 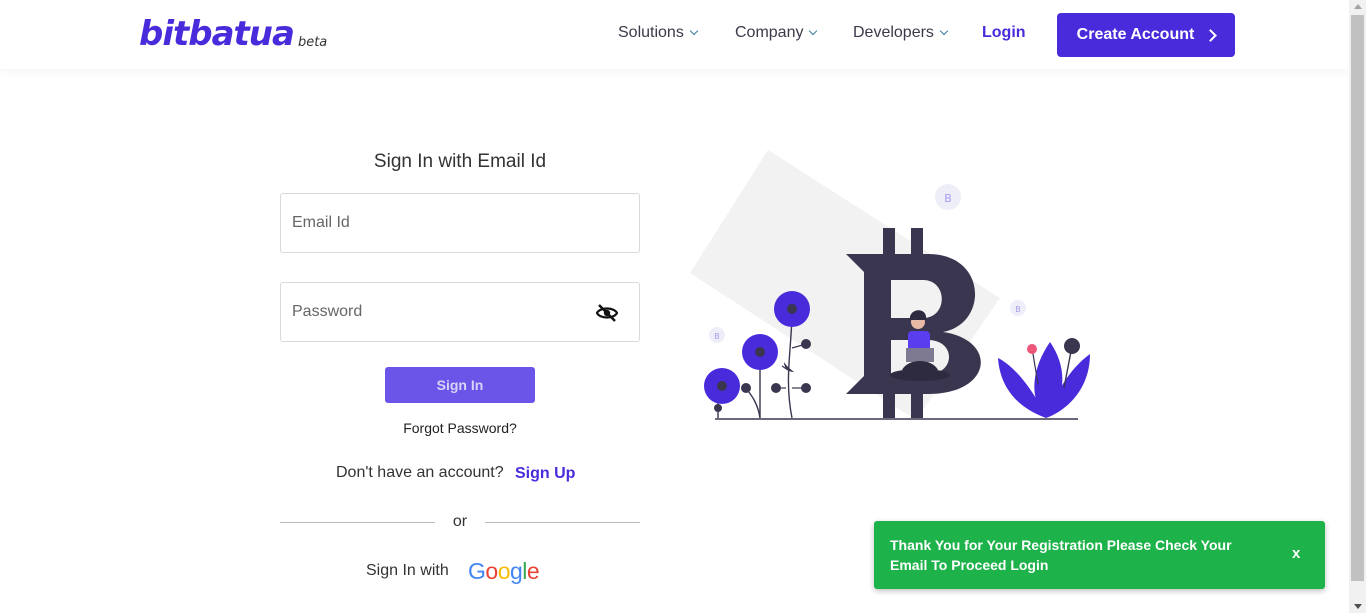 I want to click on password-field, so click(x=460, y=312).